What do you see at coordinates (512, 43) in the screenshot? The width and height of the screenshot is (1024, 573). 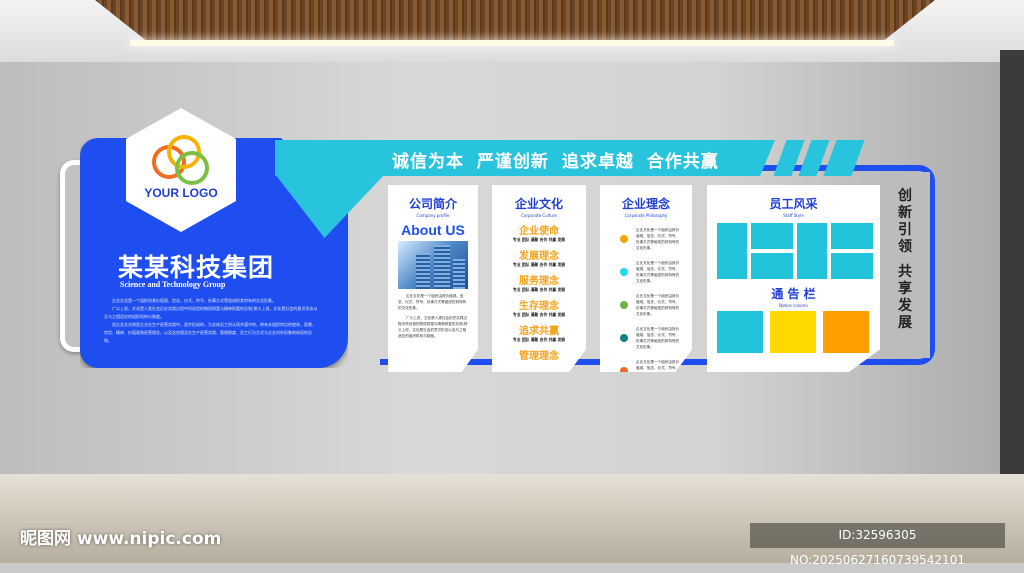 I see `ceiling-light` at bounding box center [512, 43].